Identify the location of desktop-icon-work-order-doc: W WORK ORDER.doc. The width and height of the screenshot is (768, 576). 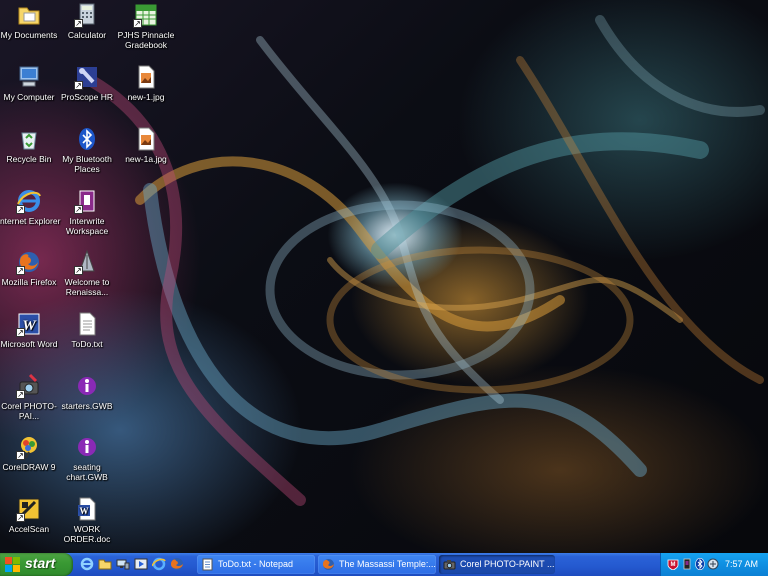
(87, 520).